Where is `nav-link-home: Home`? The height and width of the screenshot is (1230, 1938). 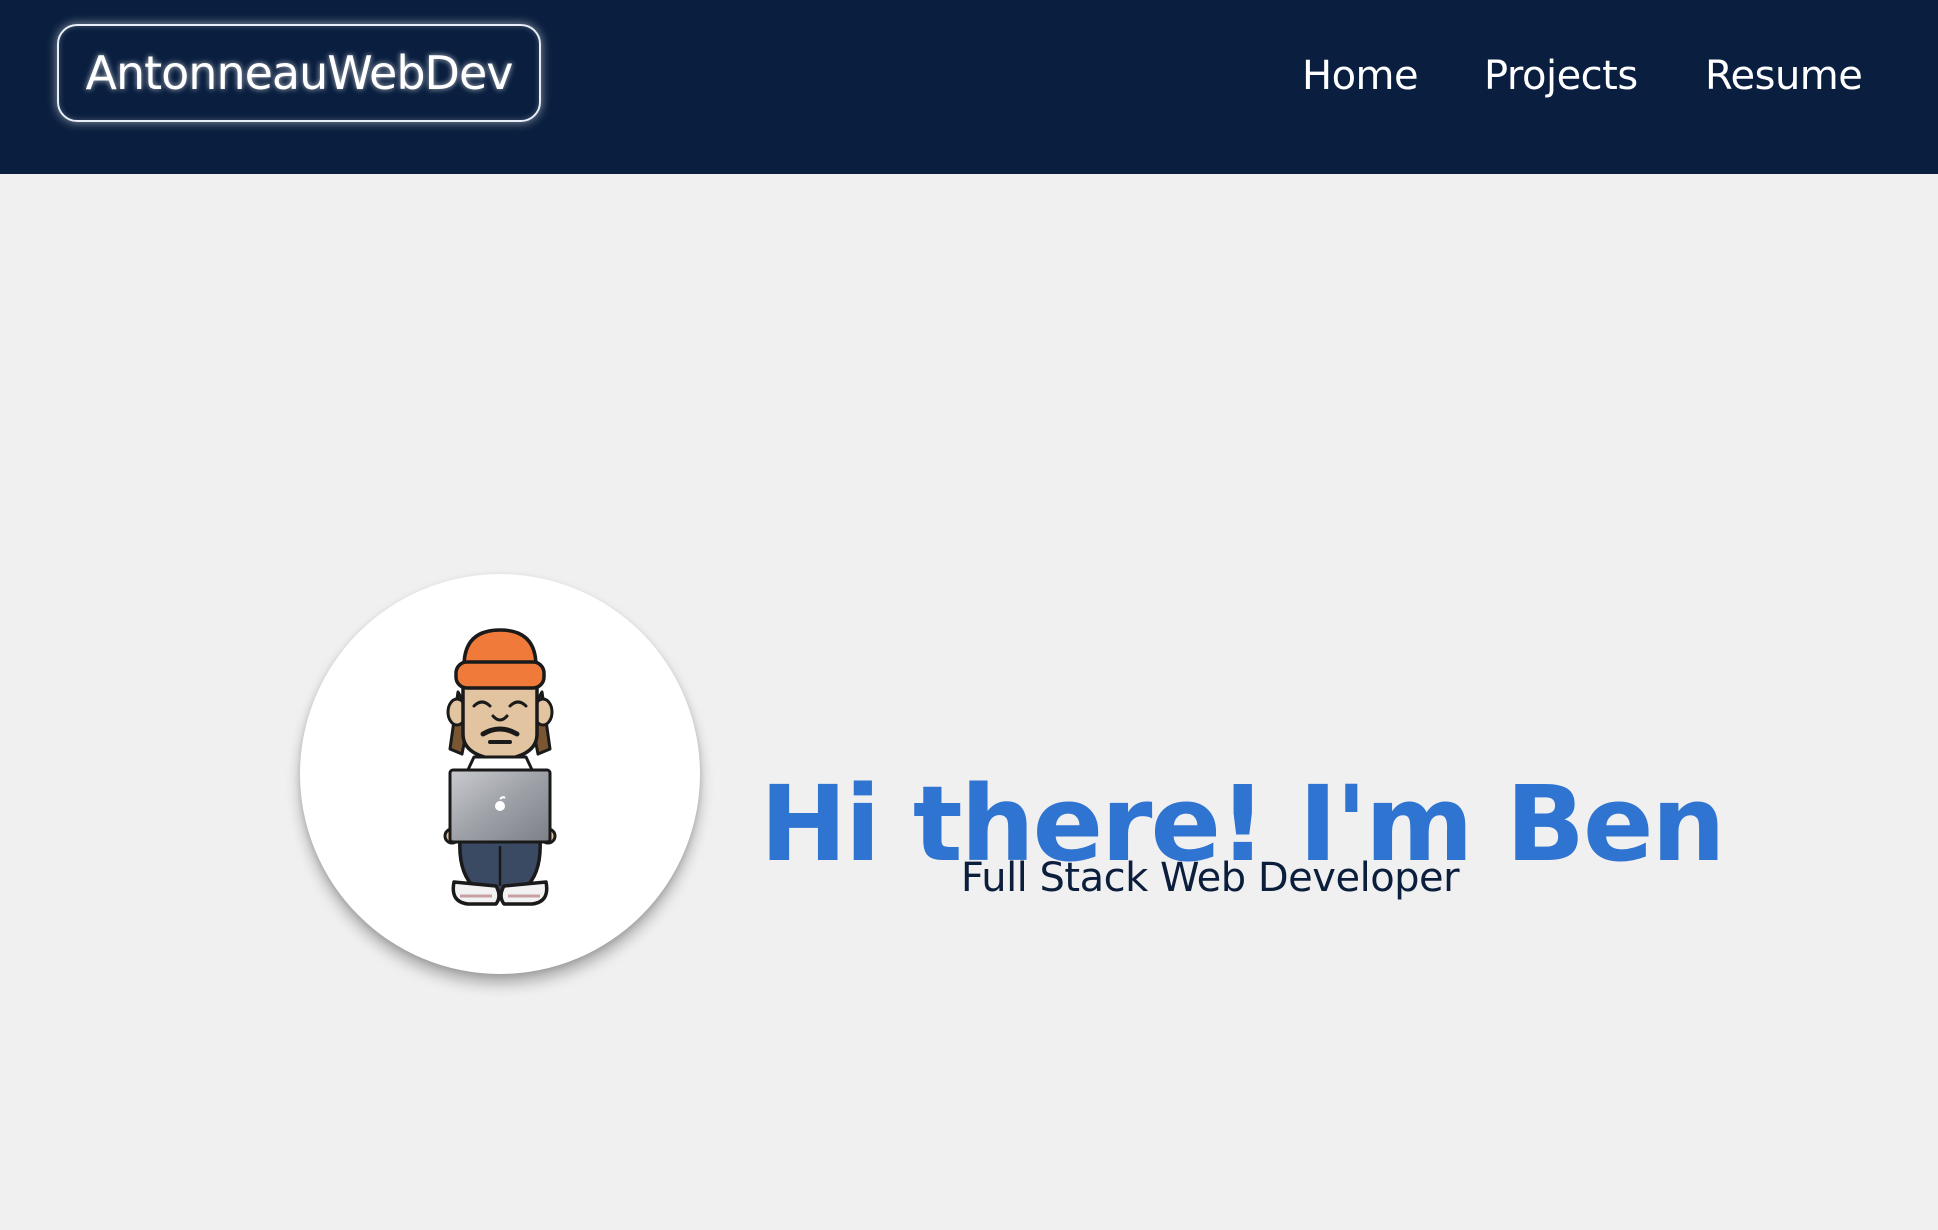 nav-link-home: Home is located at coordinates (1360, 76).